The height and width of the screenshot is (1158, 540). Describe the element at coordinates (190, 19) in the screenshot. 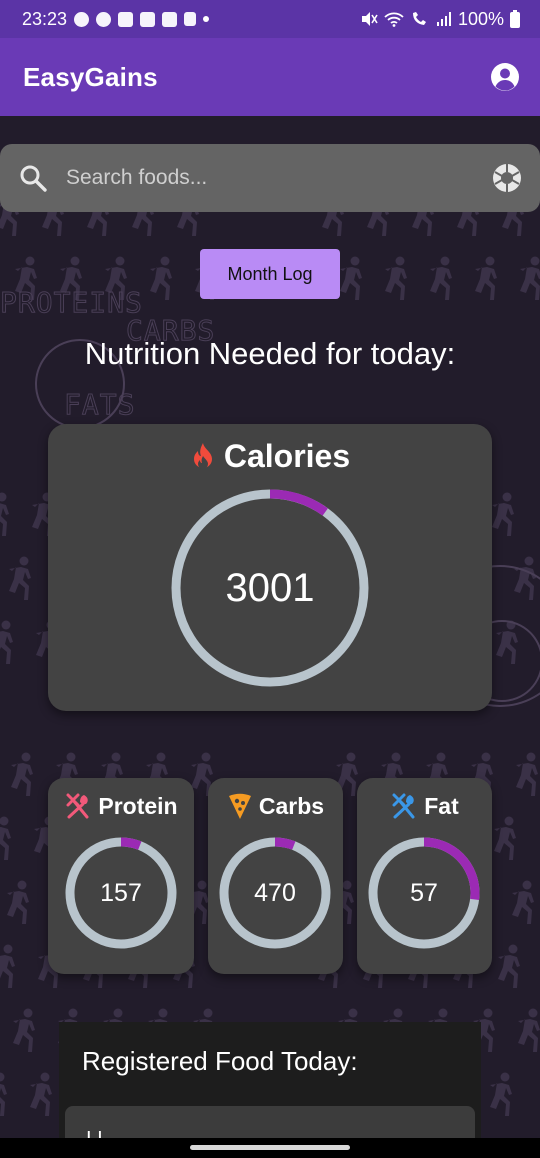

I see `lock-icon` at that location.